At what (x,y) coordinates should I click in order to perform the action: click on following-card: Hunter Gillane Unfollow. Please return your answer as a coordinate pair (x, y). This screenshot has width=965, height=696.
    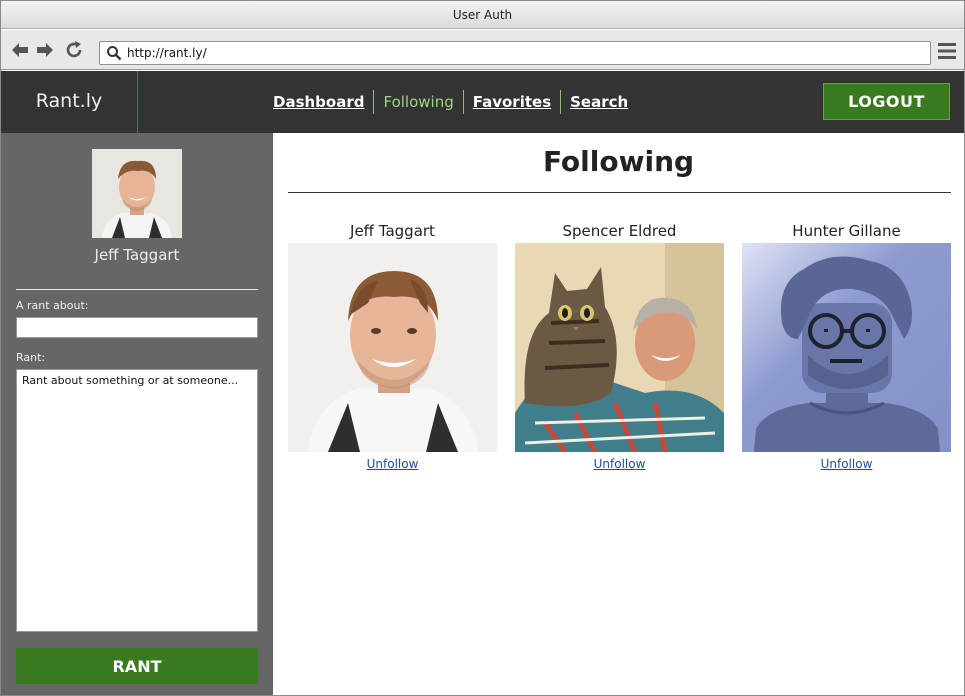
    Looking at the image, I should click on (846, 346).